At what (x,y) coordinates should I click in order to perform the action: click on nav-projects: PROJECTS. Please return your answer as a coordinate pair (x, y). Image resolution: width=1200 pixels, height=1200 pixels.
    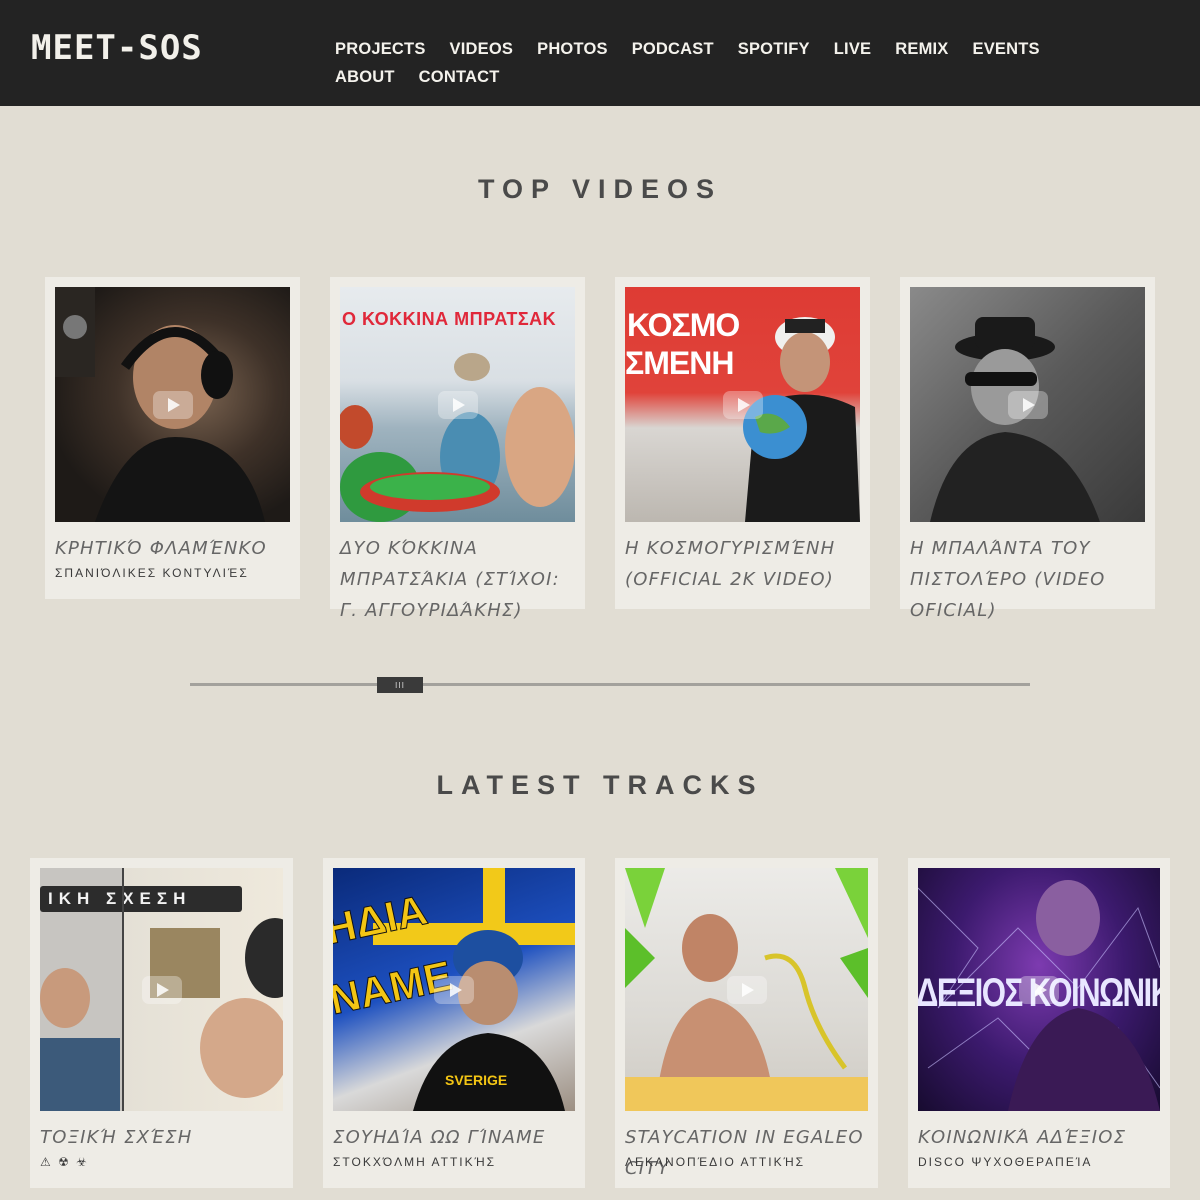
    Looking at the image, I should click on (380, 49).